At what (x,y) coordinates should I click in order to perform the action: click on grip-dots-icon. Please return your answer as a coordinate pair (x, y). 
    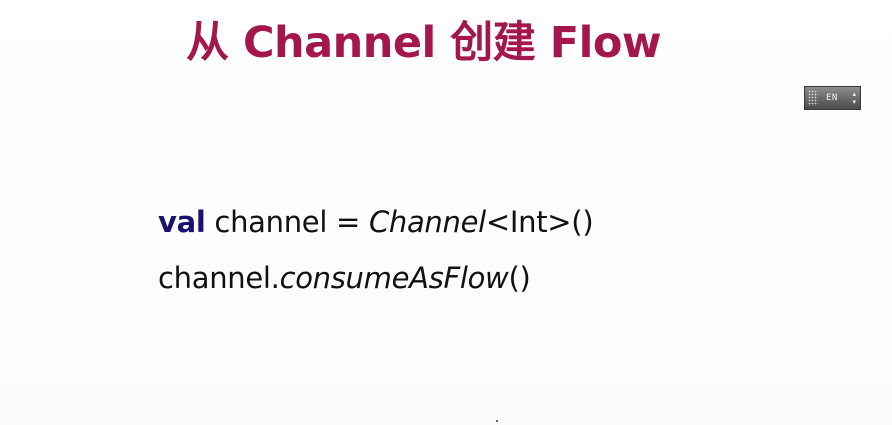
    Looking at the image, I should click on (813, 98).